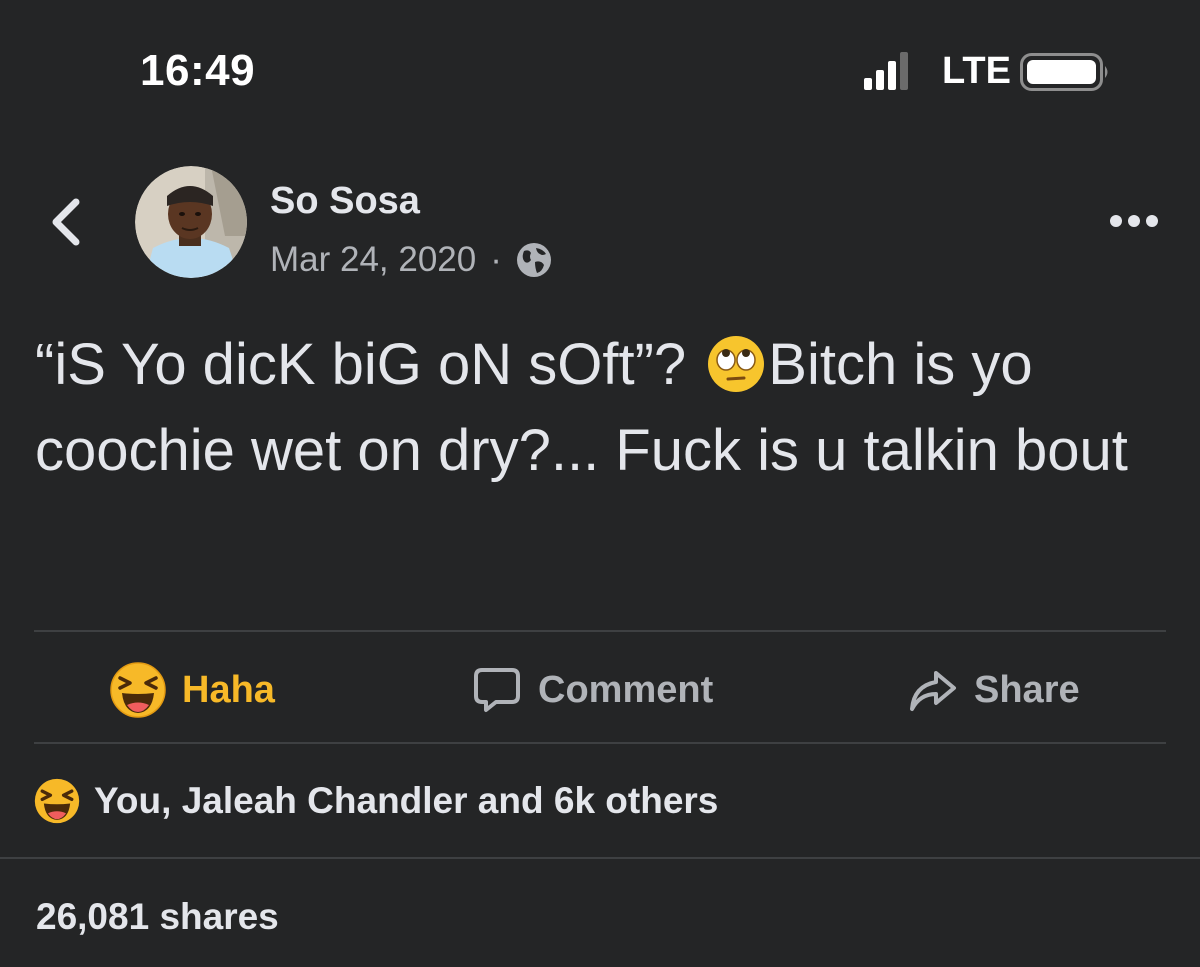  Describe the element at coordinates (345, 201) in the screenshot. I see `author-name: So Sosa` at that location.